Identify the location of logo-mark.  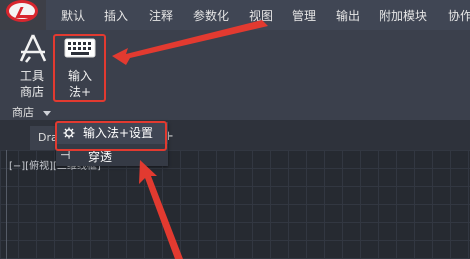
(26, 12).